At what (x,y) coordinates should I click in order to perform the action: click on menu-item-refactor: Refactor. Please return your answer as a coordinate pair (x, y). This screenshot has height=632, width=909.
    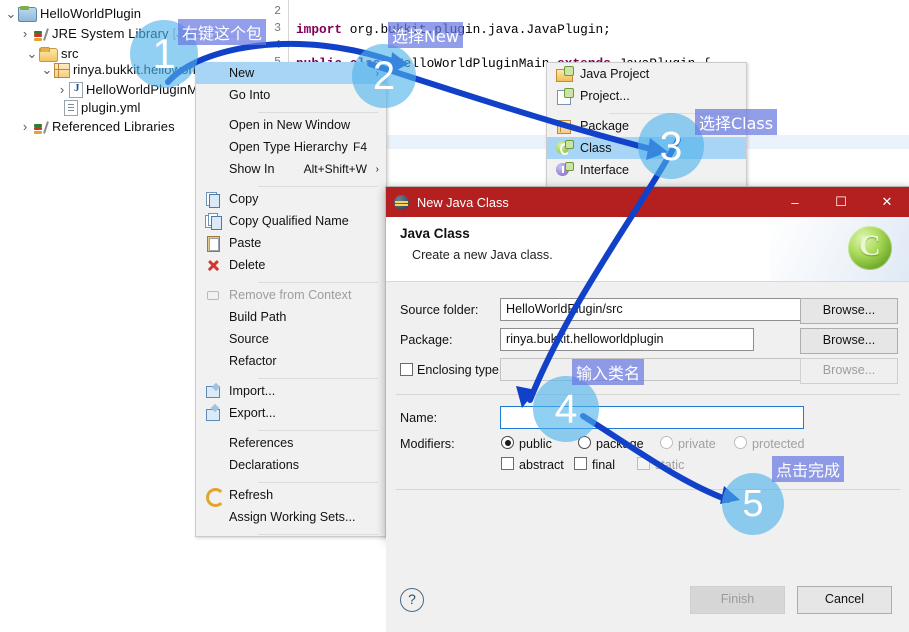
    Looking at the image, I should click on (291, 361).